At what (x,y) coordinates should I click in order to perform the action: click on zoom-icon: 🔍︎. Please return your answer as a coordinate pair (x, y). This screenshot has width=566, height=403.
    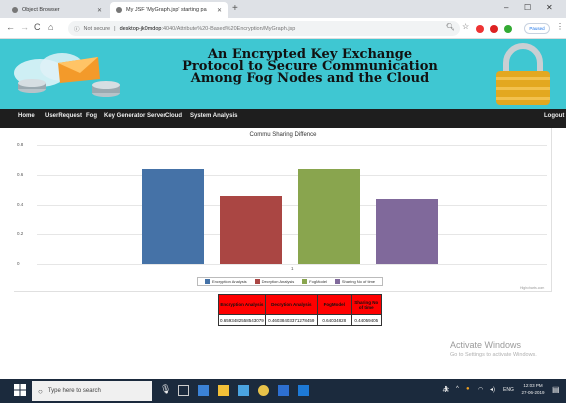
    Looking at the image, I should click on (450, 27).